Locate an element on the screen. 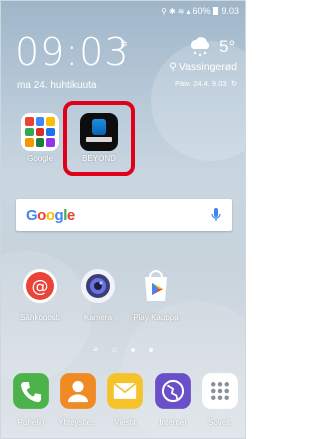  app-play-store: Play Kauppa is located at coordinates (156, 294).